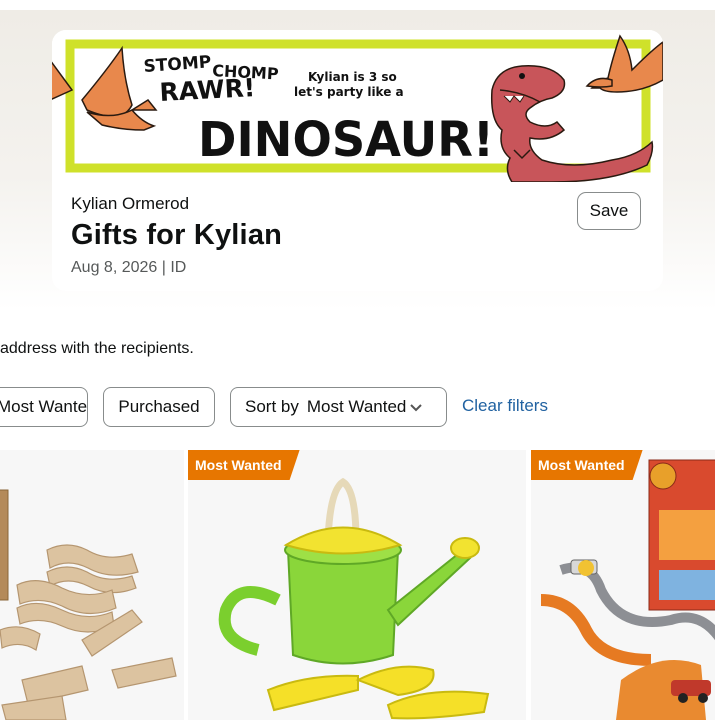 This screenshot has height=720, width=715. I want to click on list-meta: Aug 8, 2026 | ID, so click(129, 267).